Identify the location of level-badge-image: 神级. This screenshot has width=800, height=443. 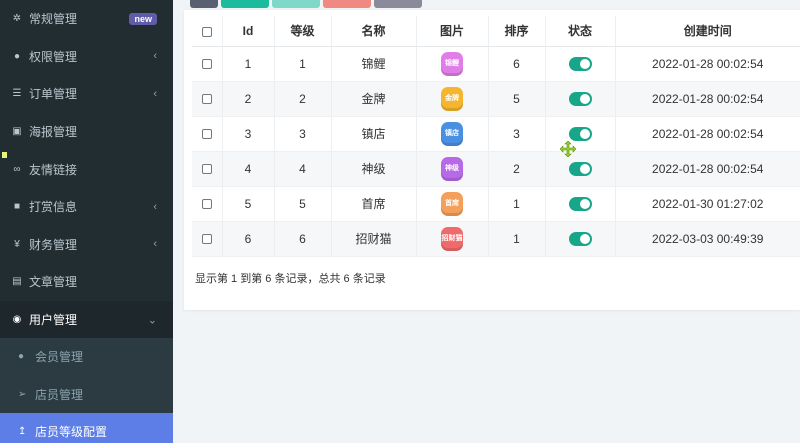
(452, 168).